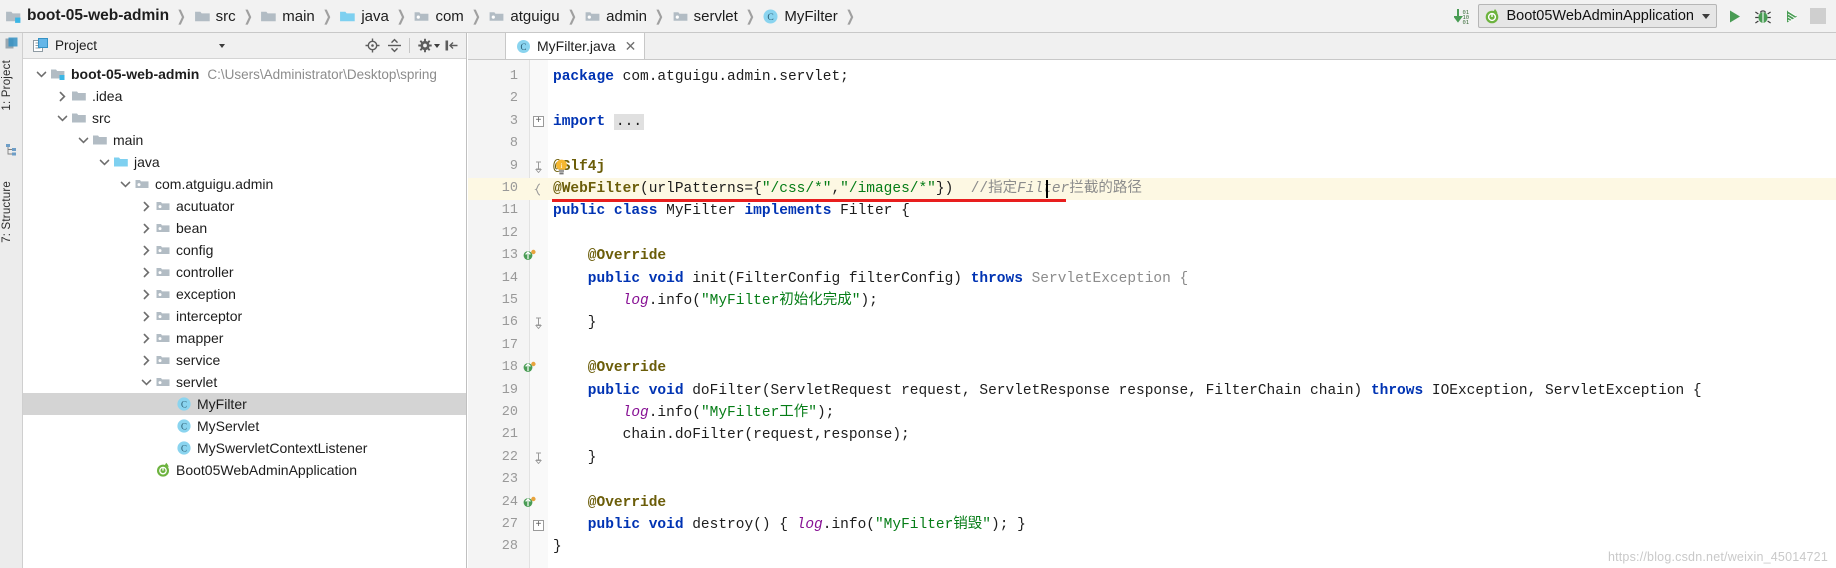  I want to click on code-line: 15 log.info("MyFilter初始化完成");, so click(1152, 301).